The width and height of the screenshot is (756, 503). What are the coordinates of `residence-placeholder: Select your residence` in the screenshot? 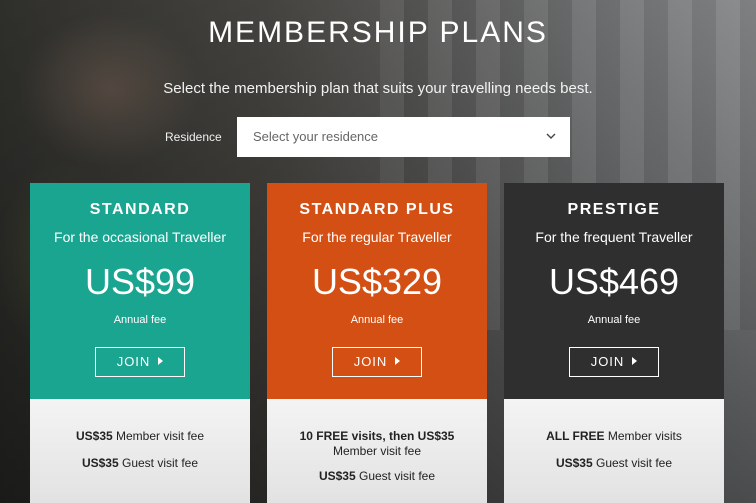 It's located at (316, 136).